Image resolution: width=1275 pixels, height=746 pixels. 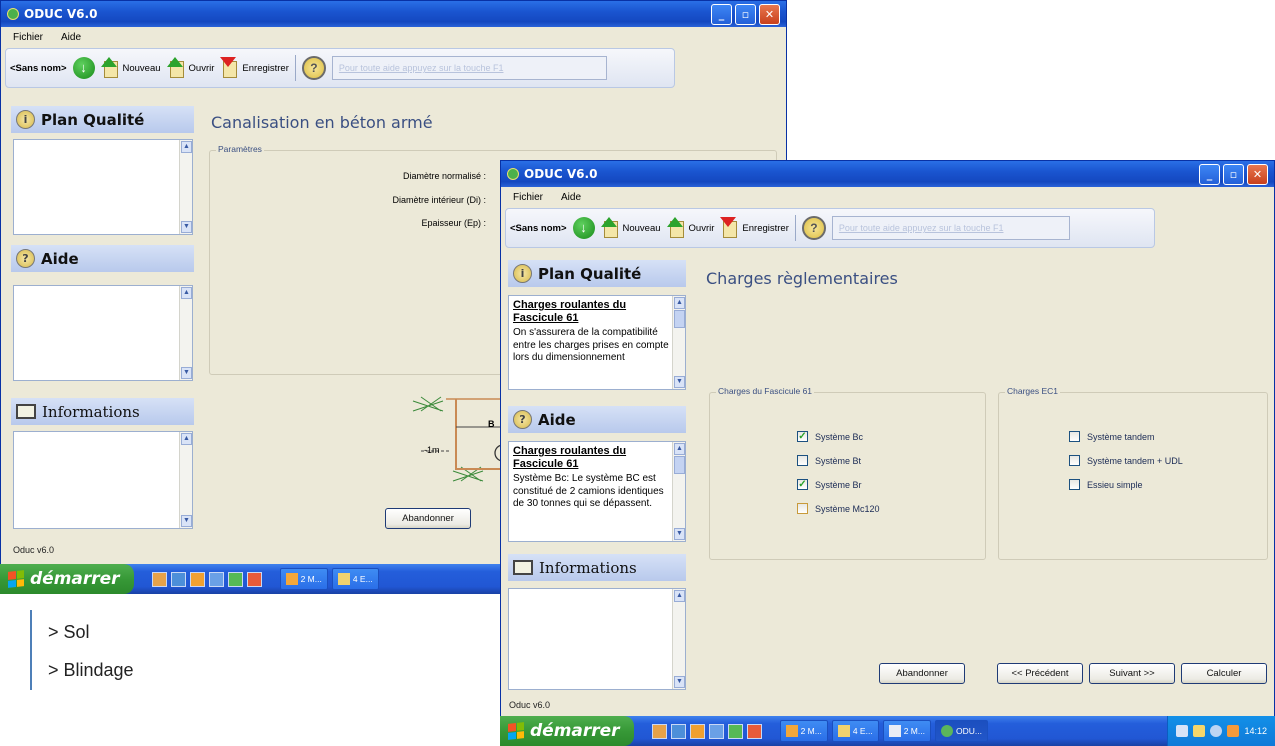 What do you see at coordinates (838, 484) in the screenshot?
I see `checkbox-label: Système Br` at bounding box center [838, 484].